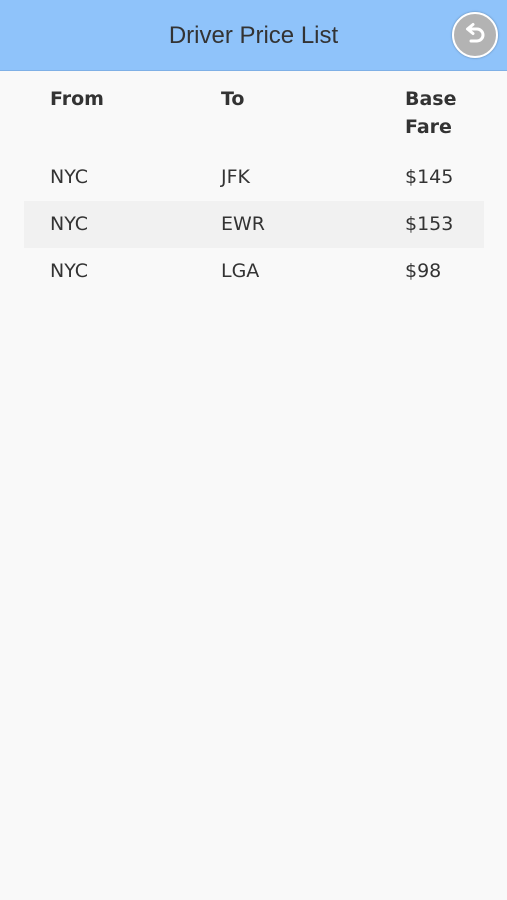 The image size is (507, 900). I want to click on column-header-to: To, so click(233, 99).